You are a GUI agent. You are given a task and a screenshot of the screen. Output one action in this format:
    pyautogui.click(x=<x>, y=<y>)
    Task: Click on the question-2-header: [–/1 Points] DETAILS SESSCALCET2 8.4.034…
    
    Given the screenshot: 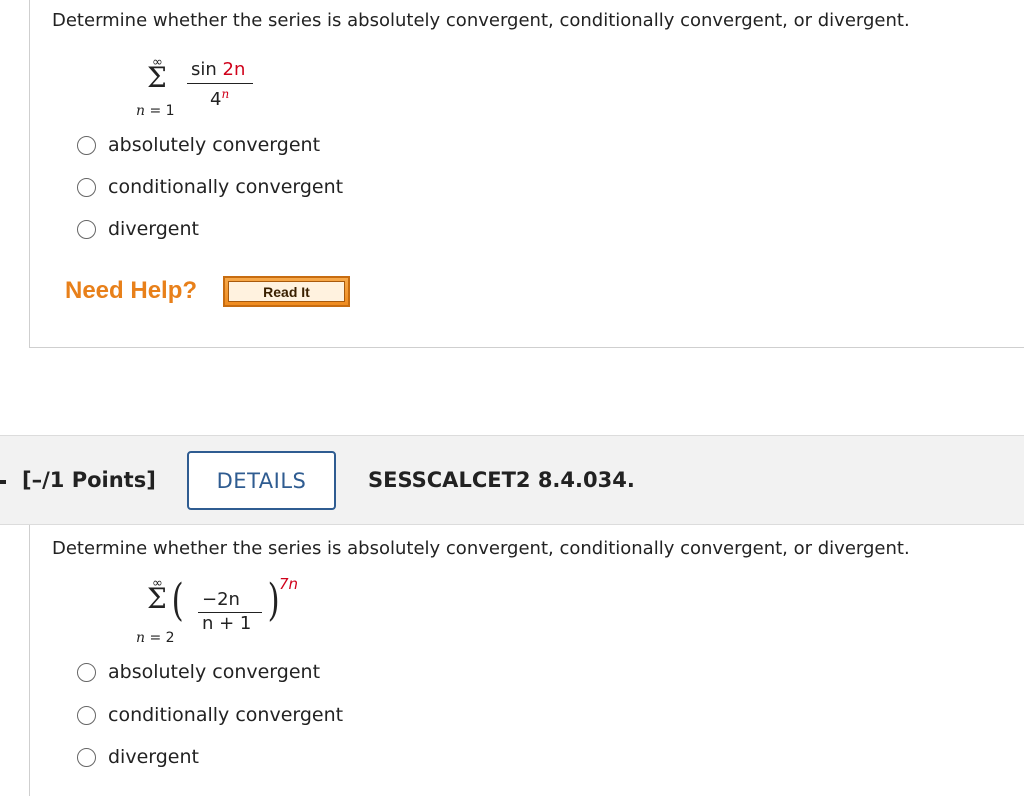 What is the action you would take?
    pyautogui.click(x=512, y=480)
    